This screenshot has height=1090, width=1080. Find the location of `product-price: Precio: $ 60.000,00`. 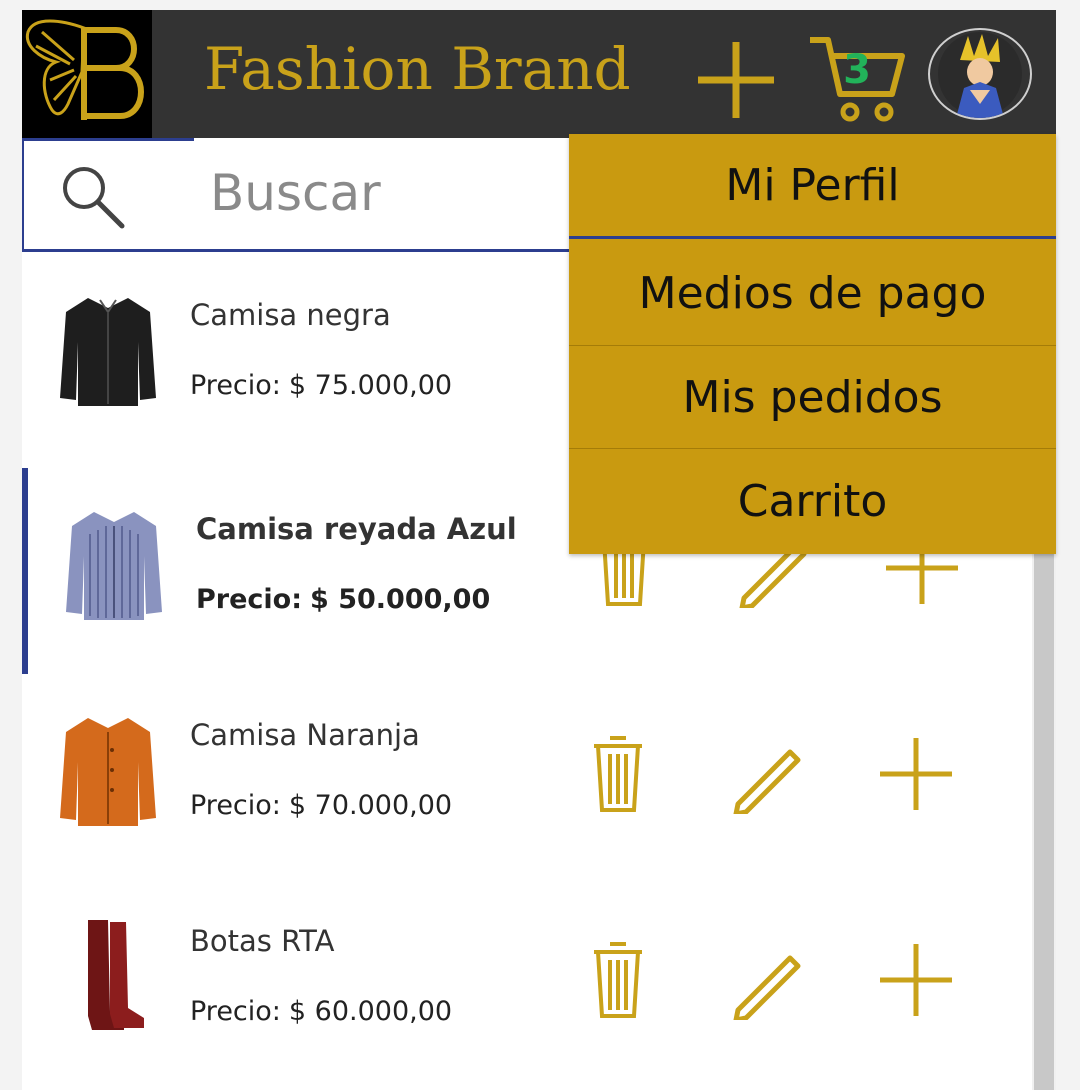

product-price: Precio: $ 60.000,00 is located at coordinates (321, 1011).